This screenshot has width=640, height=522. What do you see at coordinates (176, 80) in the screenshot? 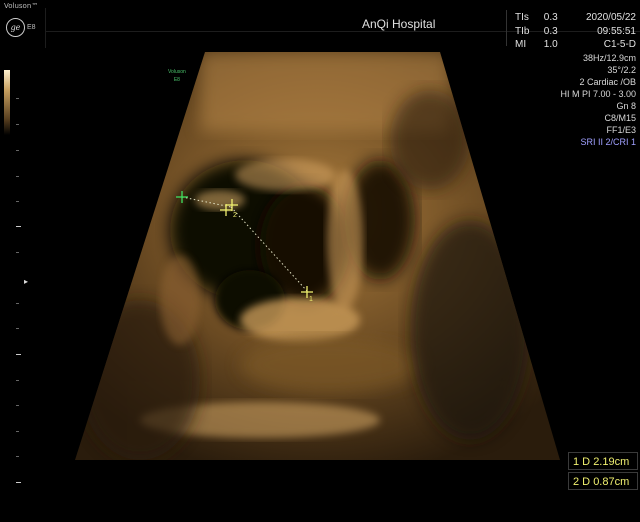
I see `watermark-model: E8` at bounding box center [176, 80].